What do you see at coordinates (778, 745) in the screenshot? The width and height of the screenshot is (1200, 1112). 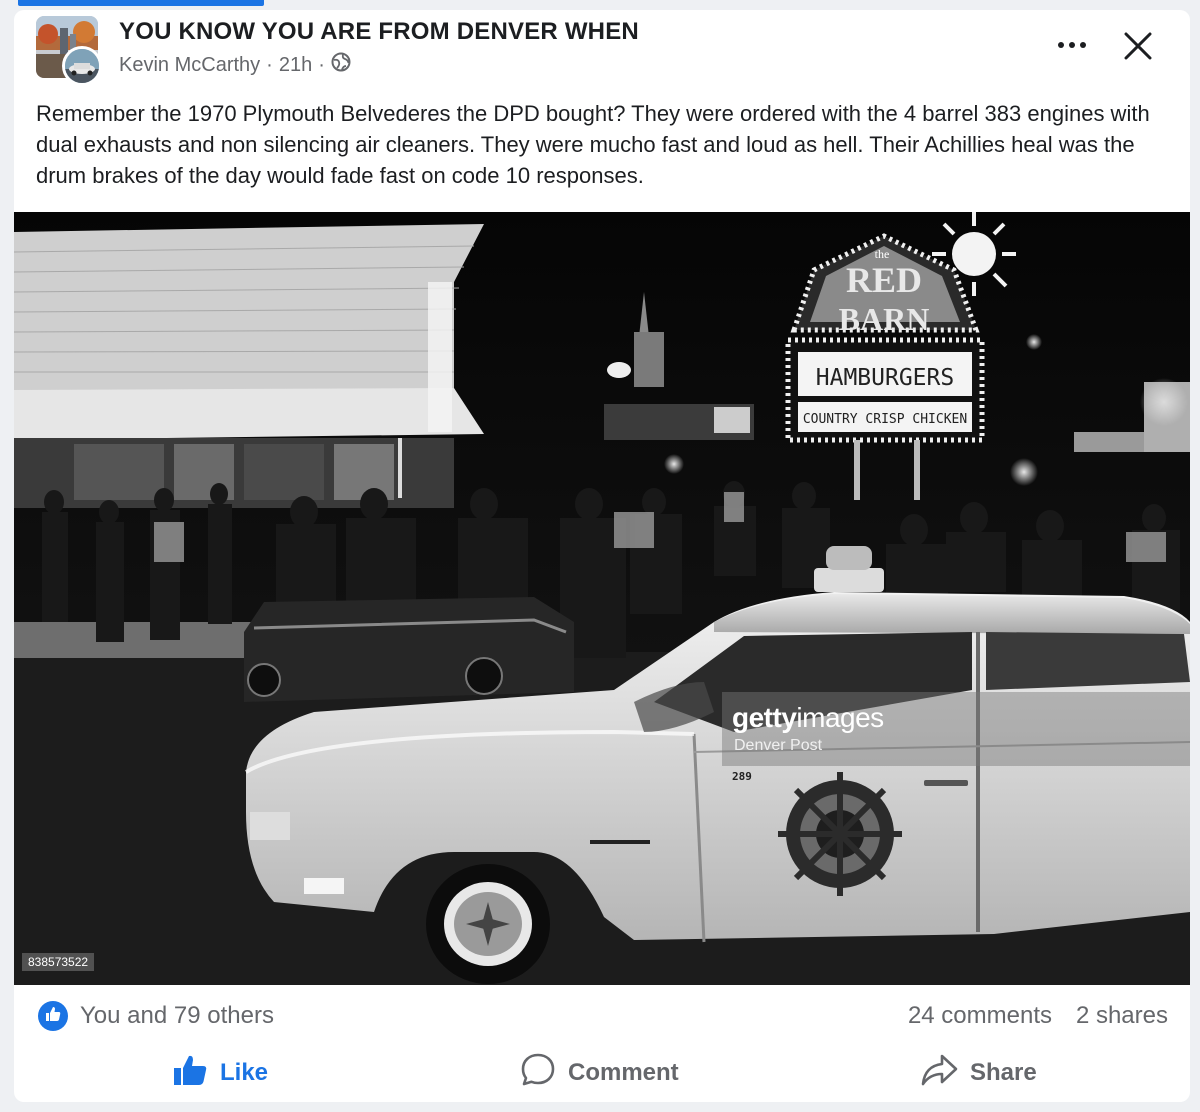 I see `watermark-credit: Denver Post` at bounding box center [778, 745].